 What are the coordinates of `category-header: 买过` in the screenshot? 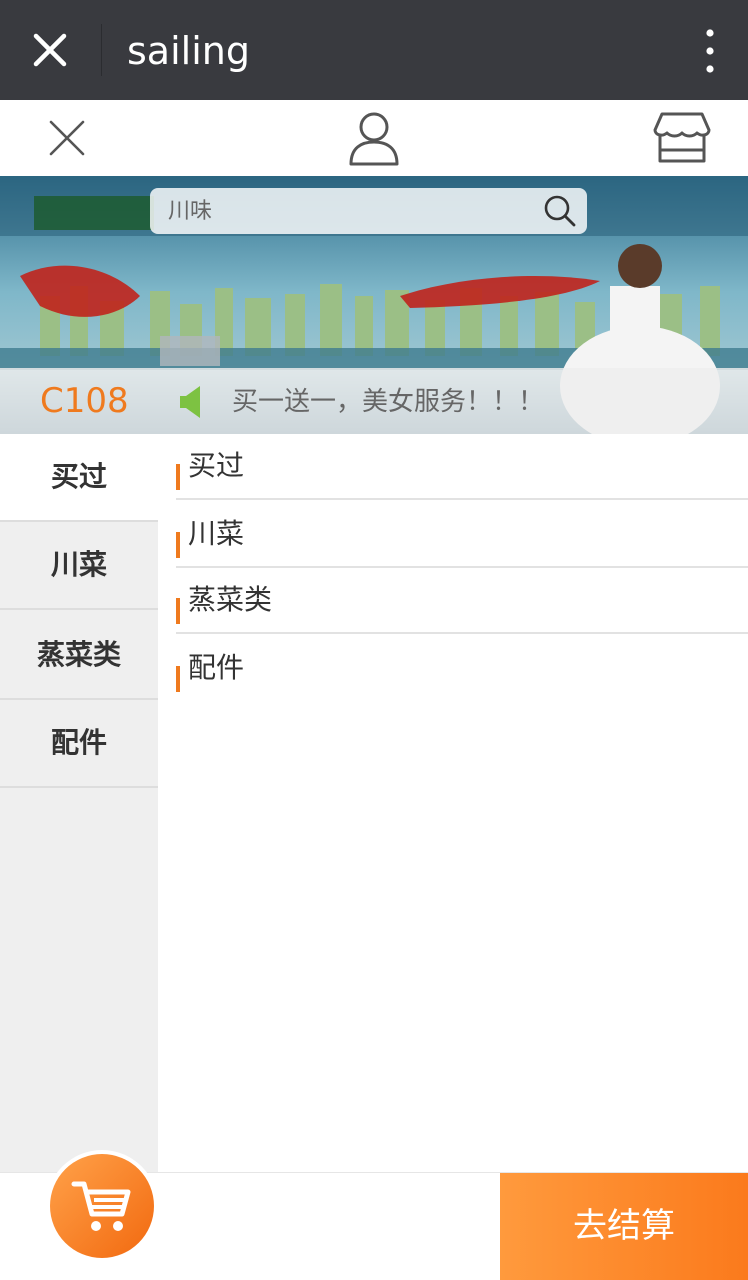 It's located at (462, 467).